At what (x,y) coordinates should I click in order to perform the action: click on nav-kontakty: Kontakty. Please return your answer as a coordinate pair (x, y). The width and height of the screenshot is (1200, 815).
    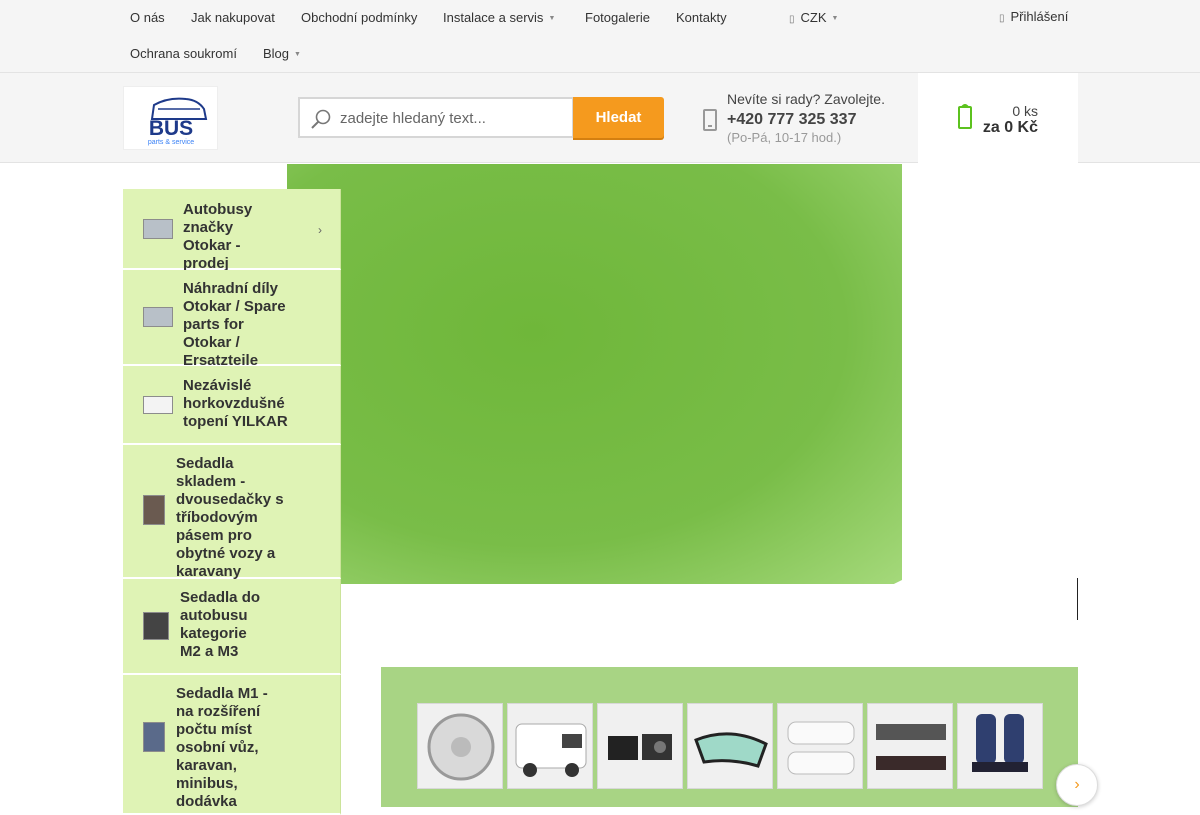
    Looking at the image, I should click on (701, 18).